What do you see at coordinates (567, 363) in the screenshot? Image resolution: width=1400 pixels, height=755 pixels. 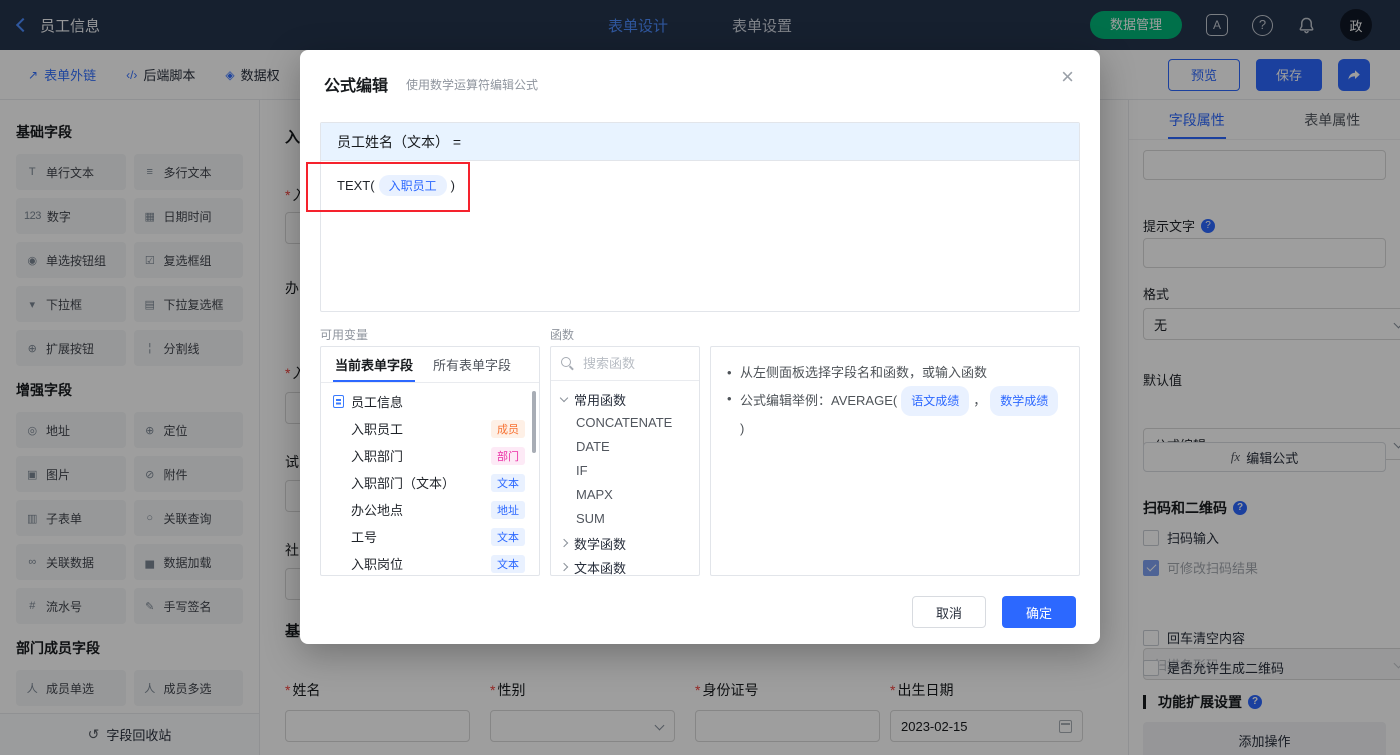 I see `search-icon` at bounding box center [567, 363].